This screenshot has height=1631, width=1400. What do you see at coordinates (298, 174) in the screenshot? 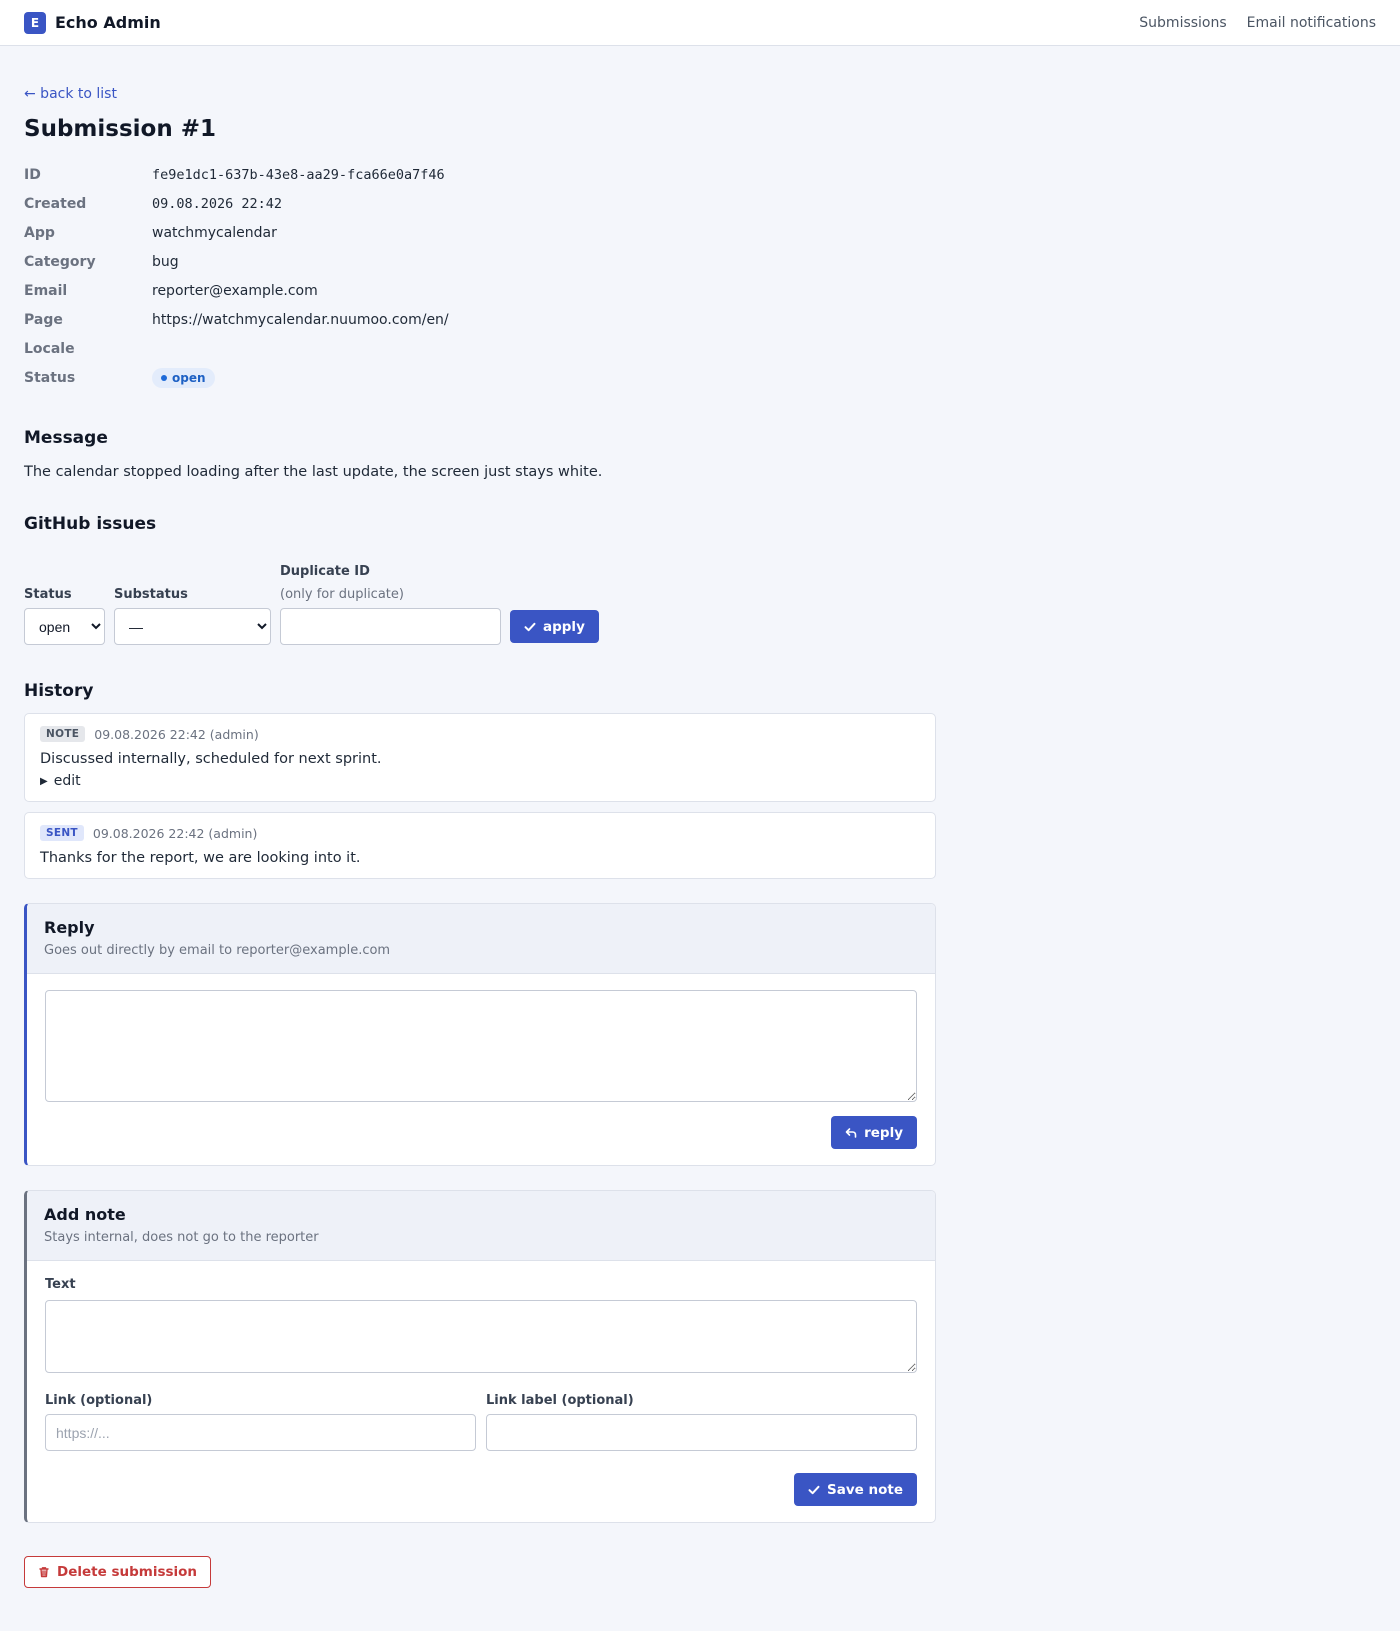
I see `id-value: fe9e1dc1-637b-43e8-aa29-fca66e0a7f46` at bounding box center [298, 174].